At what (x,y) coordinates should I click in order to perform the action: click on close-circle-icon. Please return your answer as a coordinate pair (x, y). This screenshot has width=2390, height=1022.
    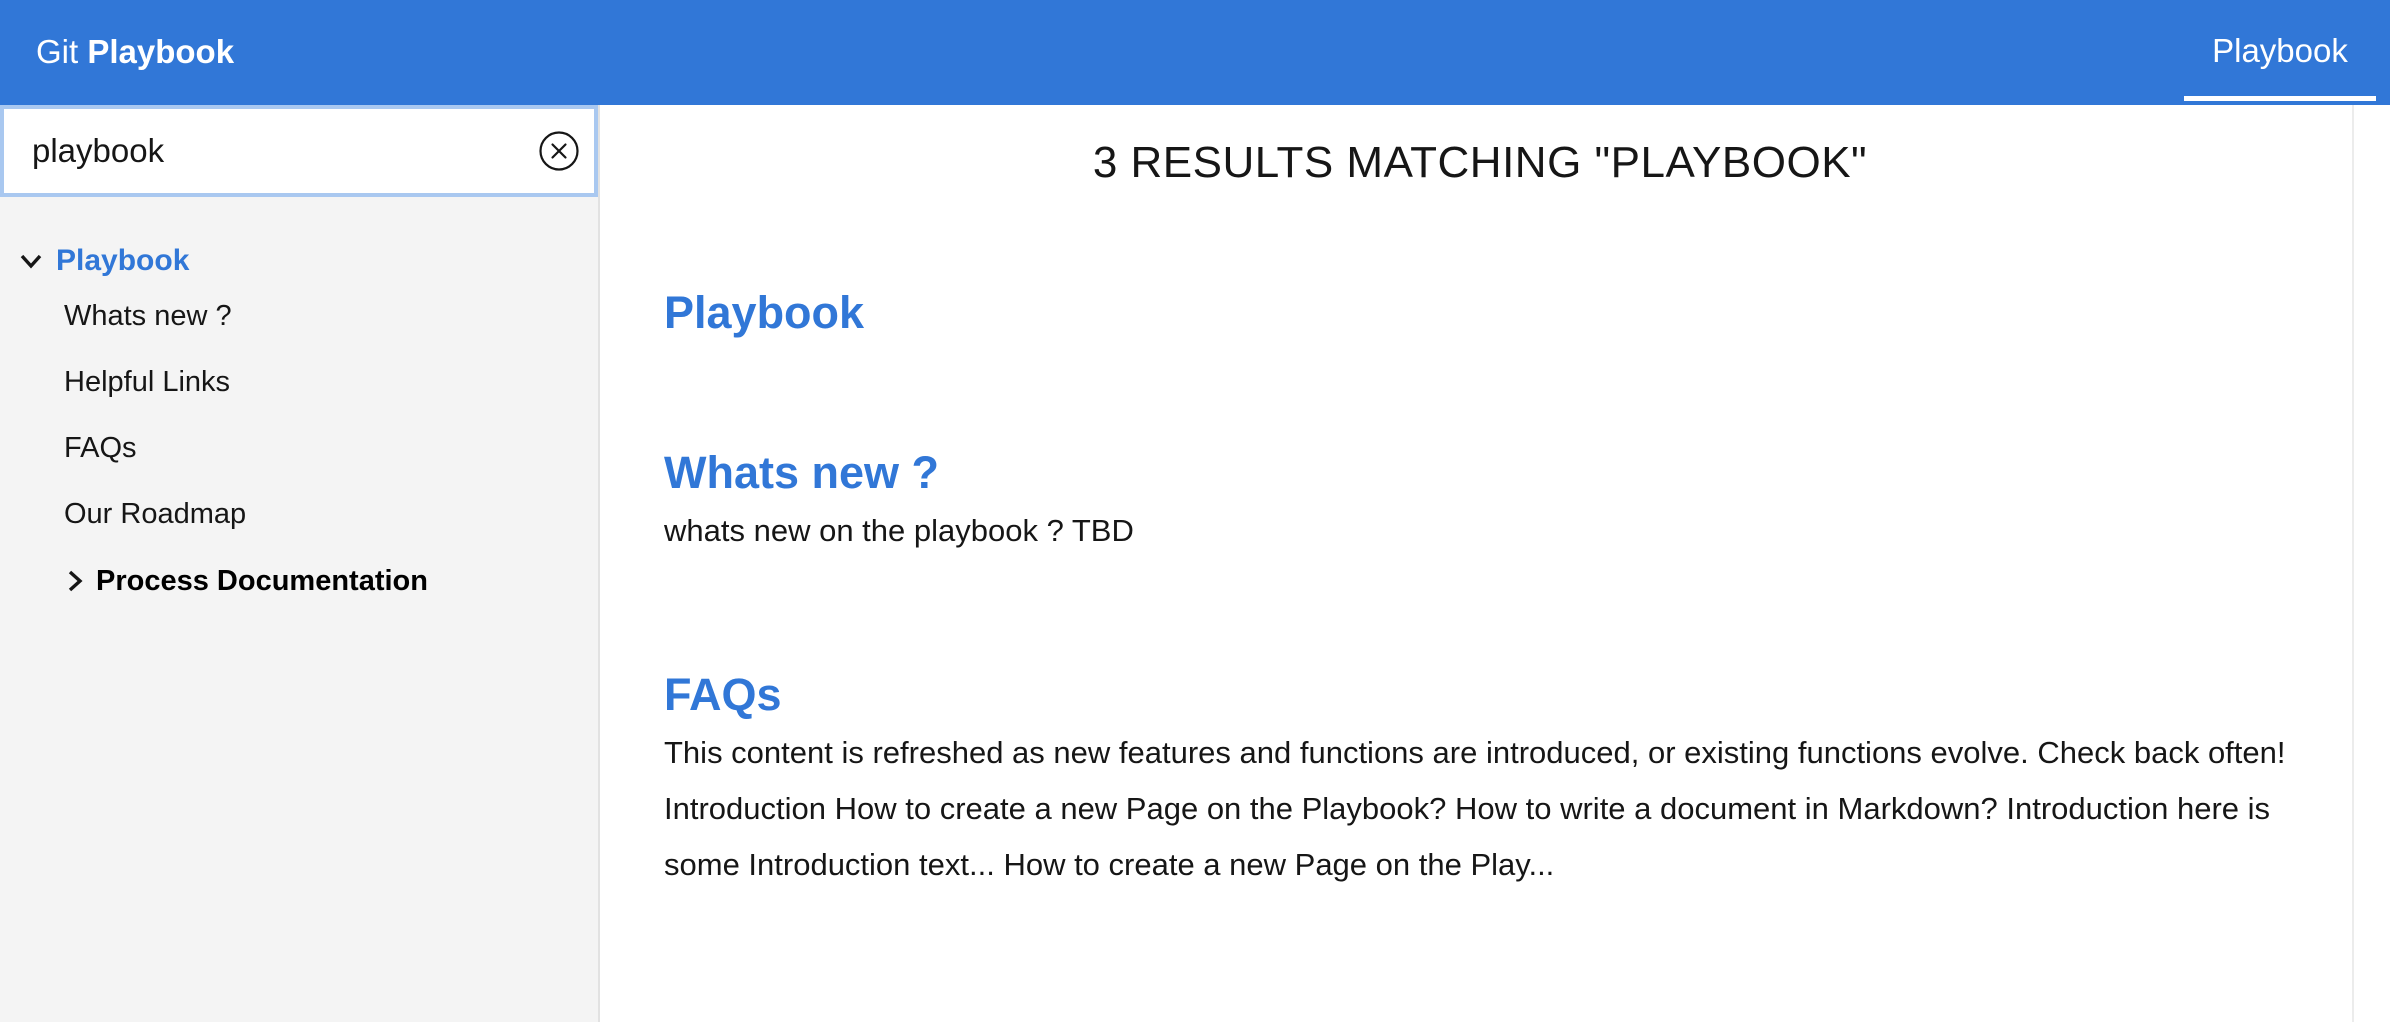
    Looking at the image, I should click on (559, 151).